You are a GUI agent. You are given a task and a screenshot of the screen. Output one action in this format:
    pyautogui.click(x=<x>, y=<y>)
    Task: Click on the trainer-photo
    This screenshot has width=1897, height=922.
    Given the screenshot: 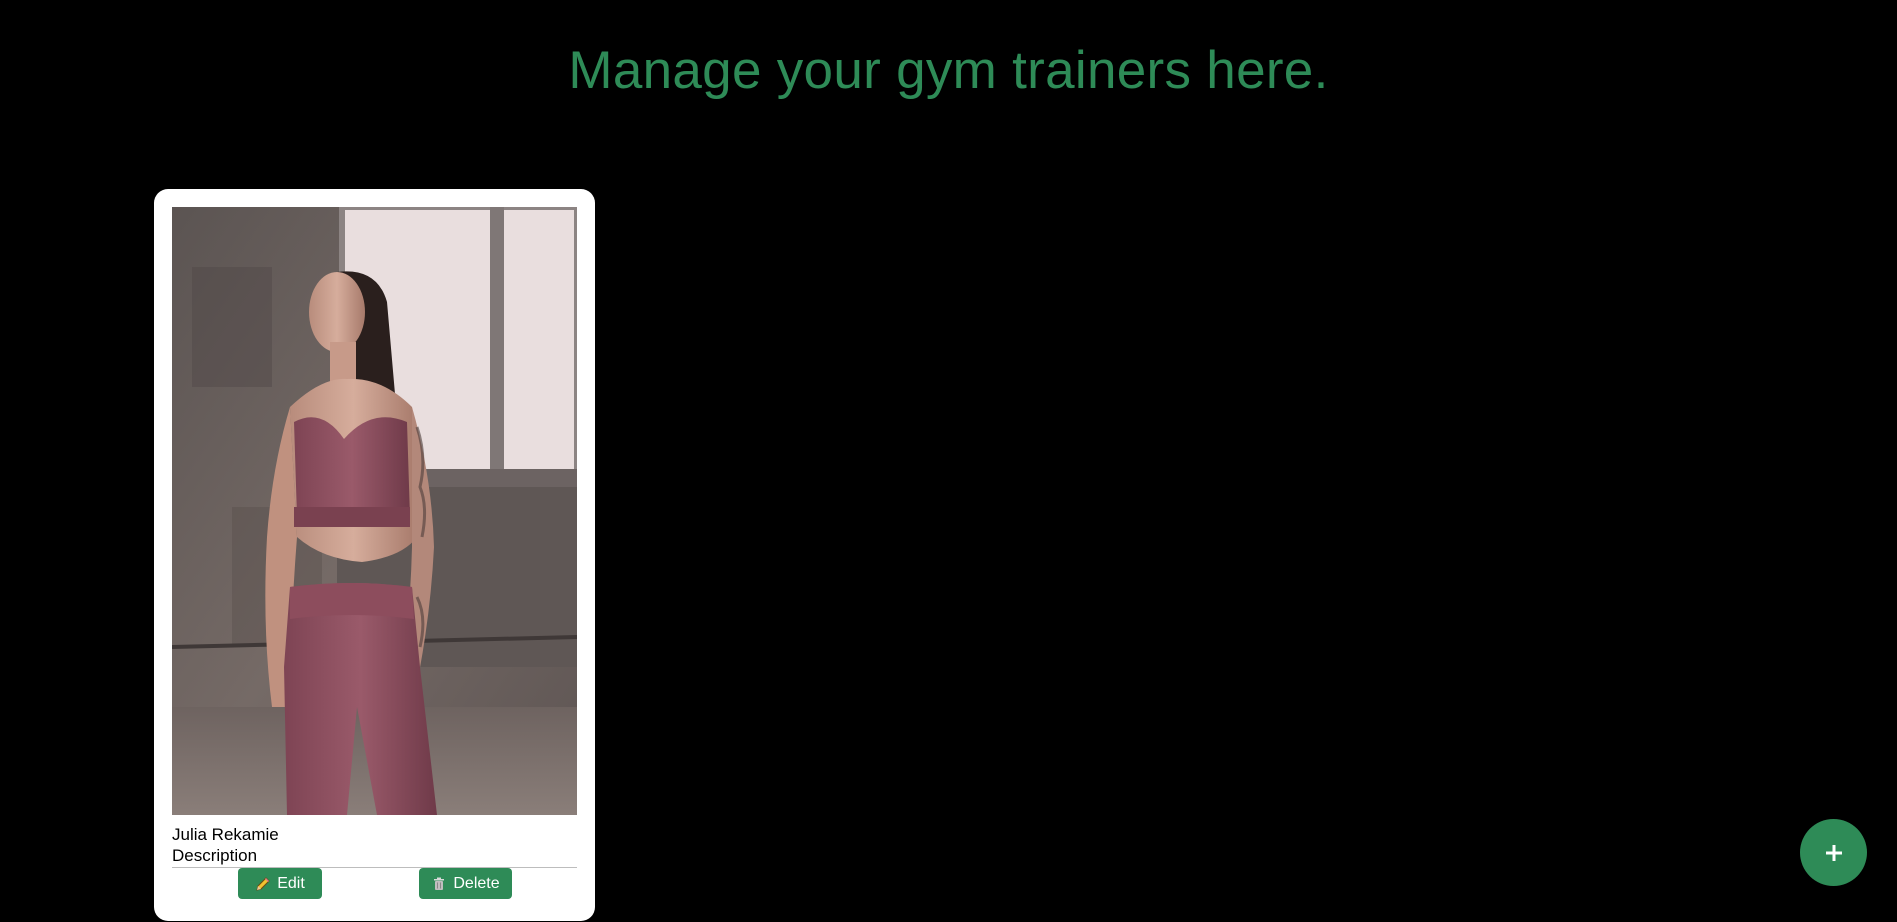 What is the action you would take?
    pyautogui.click(x=374, y=511)
    